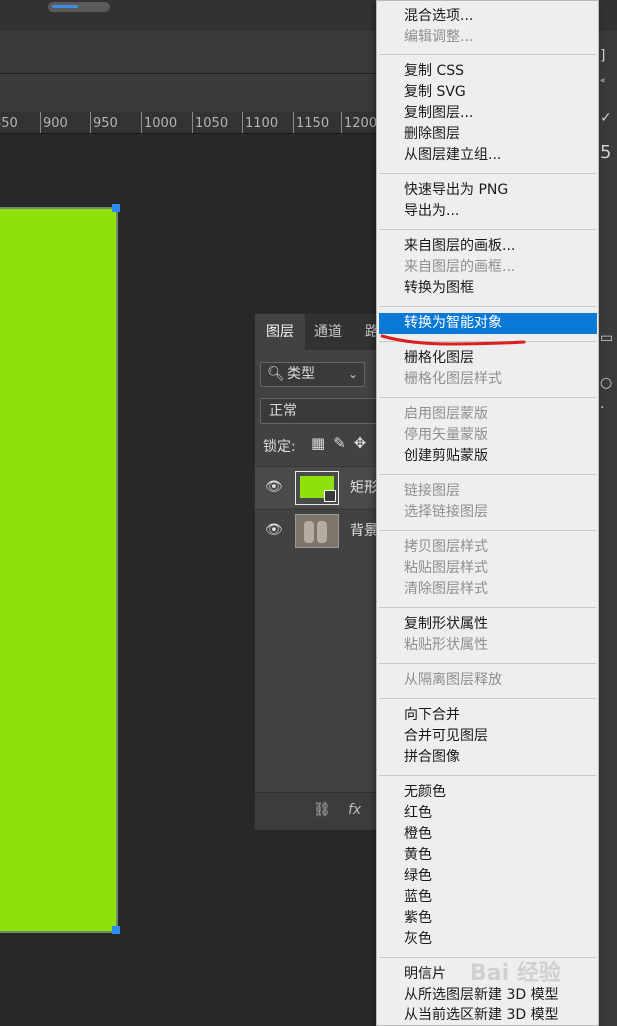 This screenshot has width=617, height=1026. What do you see at coordinates (210, 122) in the screenshot?
I see `ruler-tick: 1050` at bounding box center [210, 122].